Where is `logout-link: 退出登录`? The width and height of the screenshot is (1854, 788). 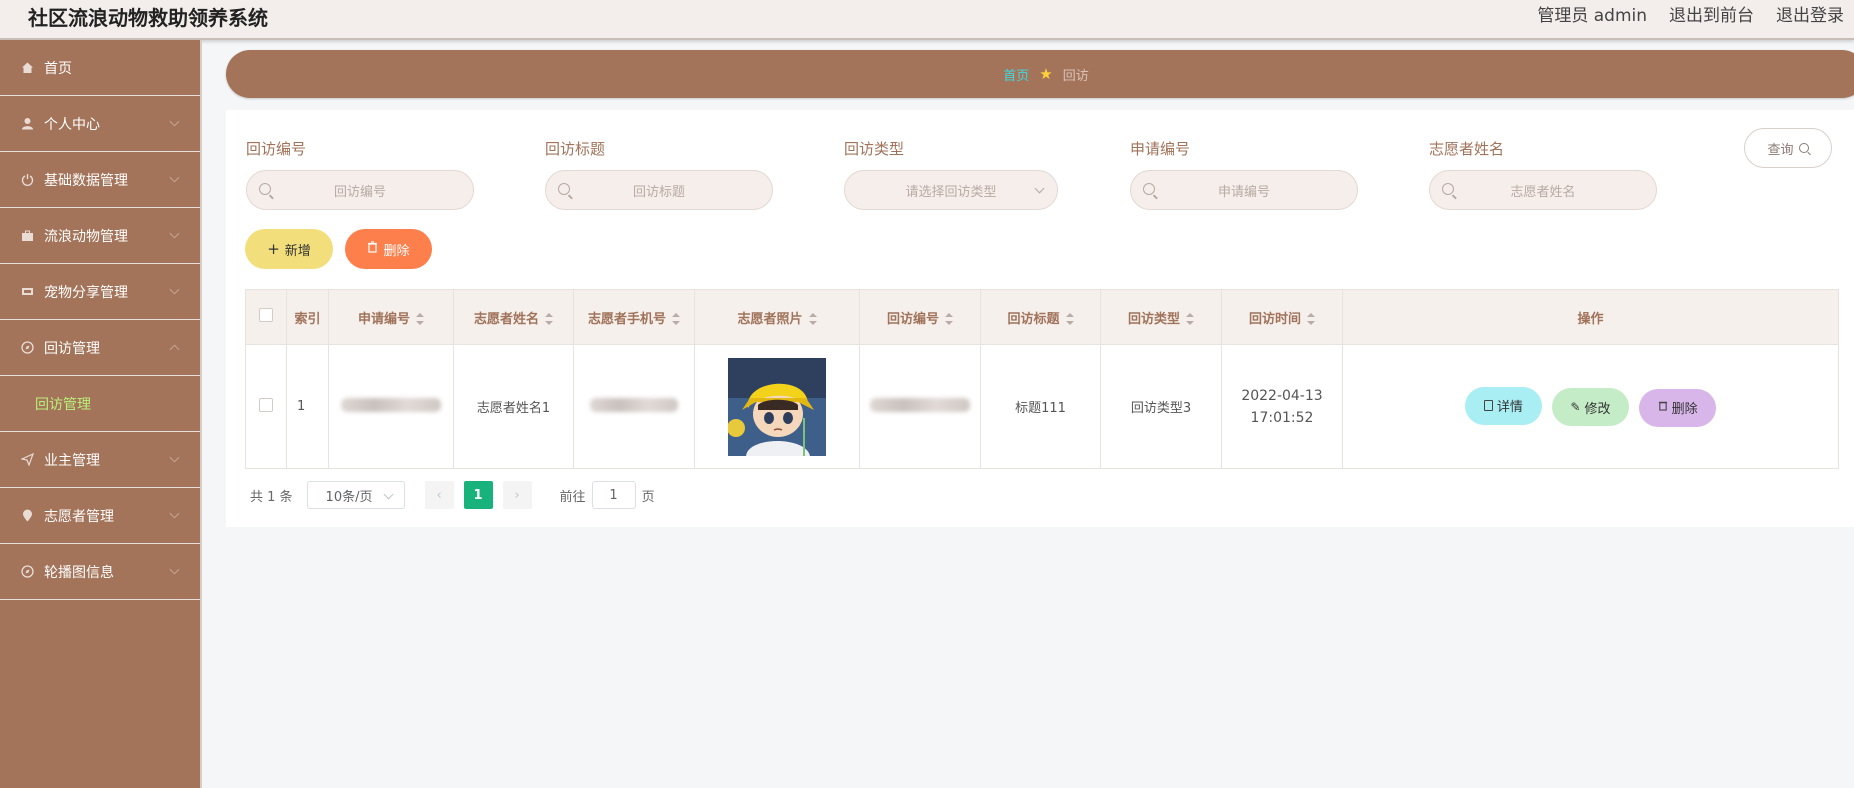 logout-link: 退出登录 is located at coordinates (1810, 13).